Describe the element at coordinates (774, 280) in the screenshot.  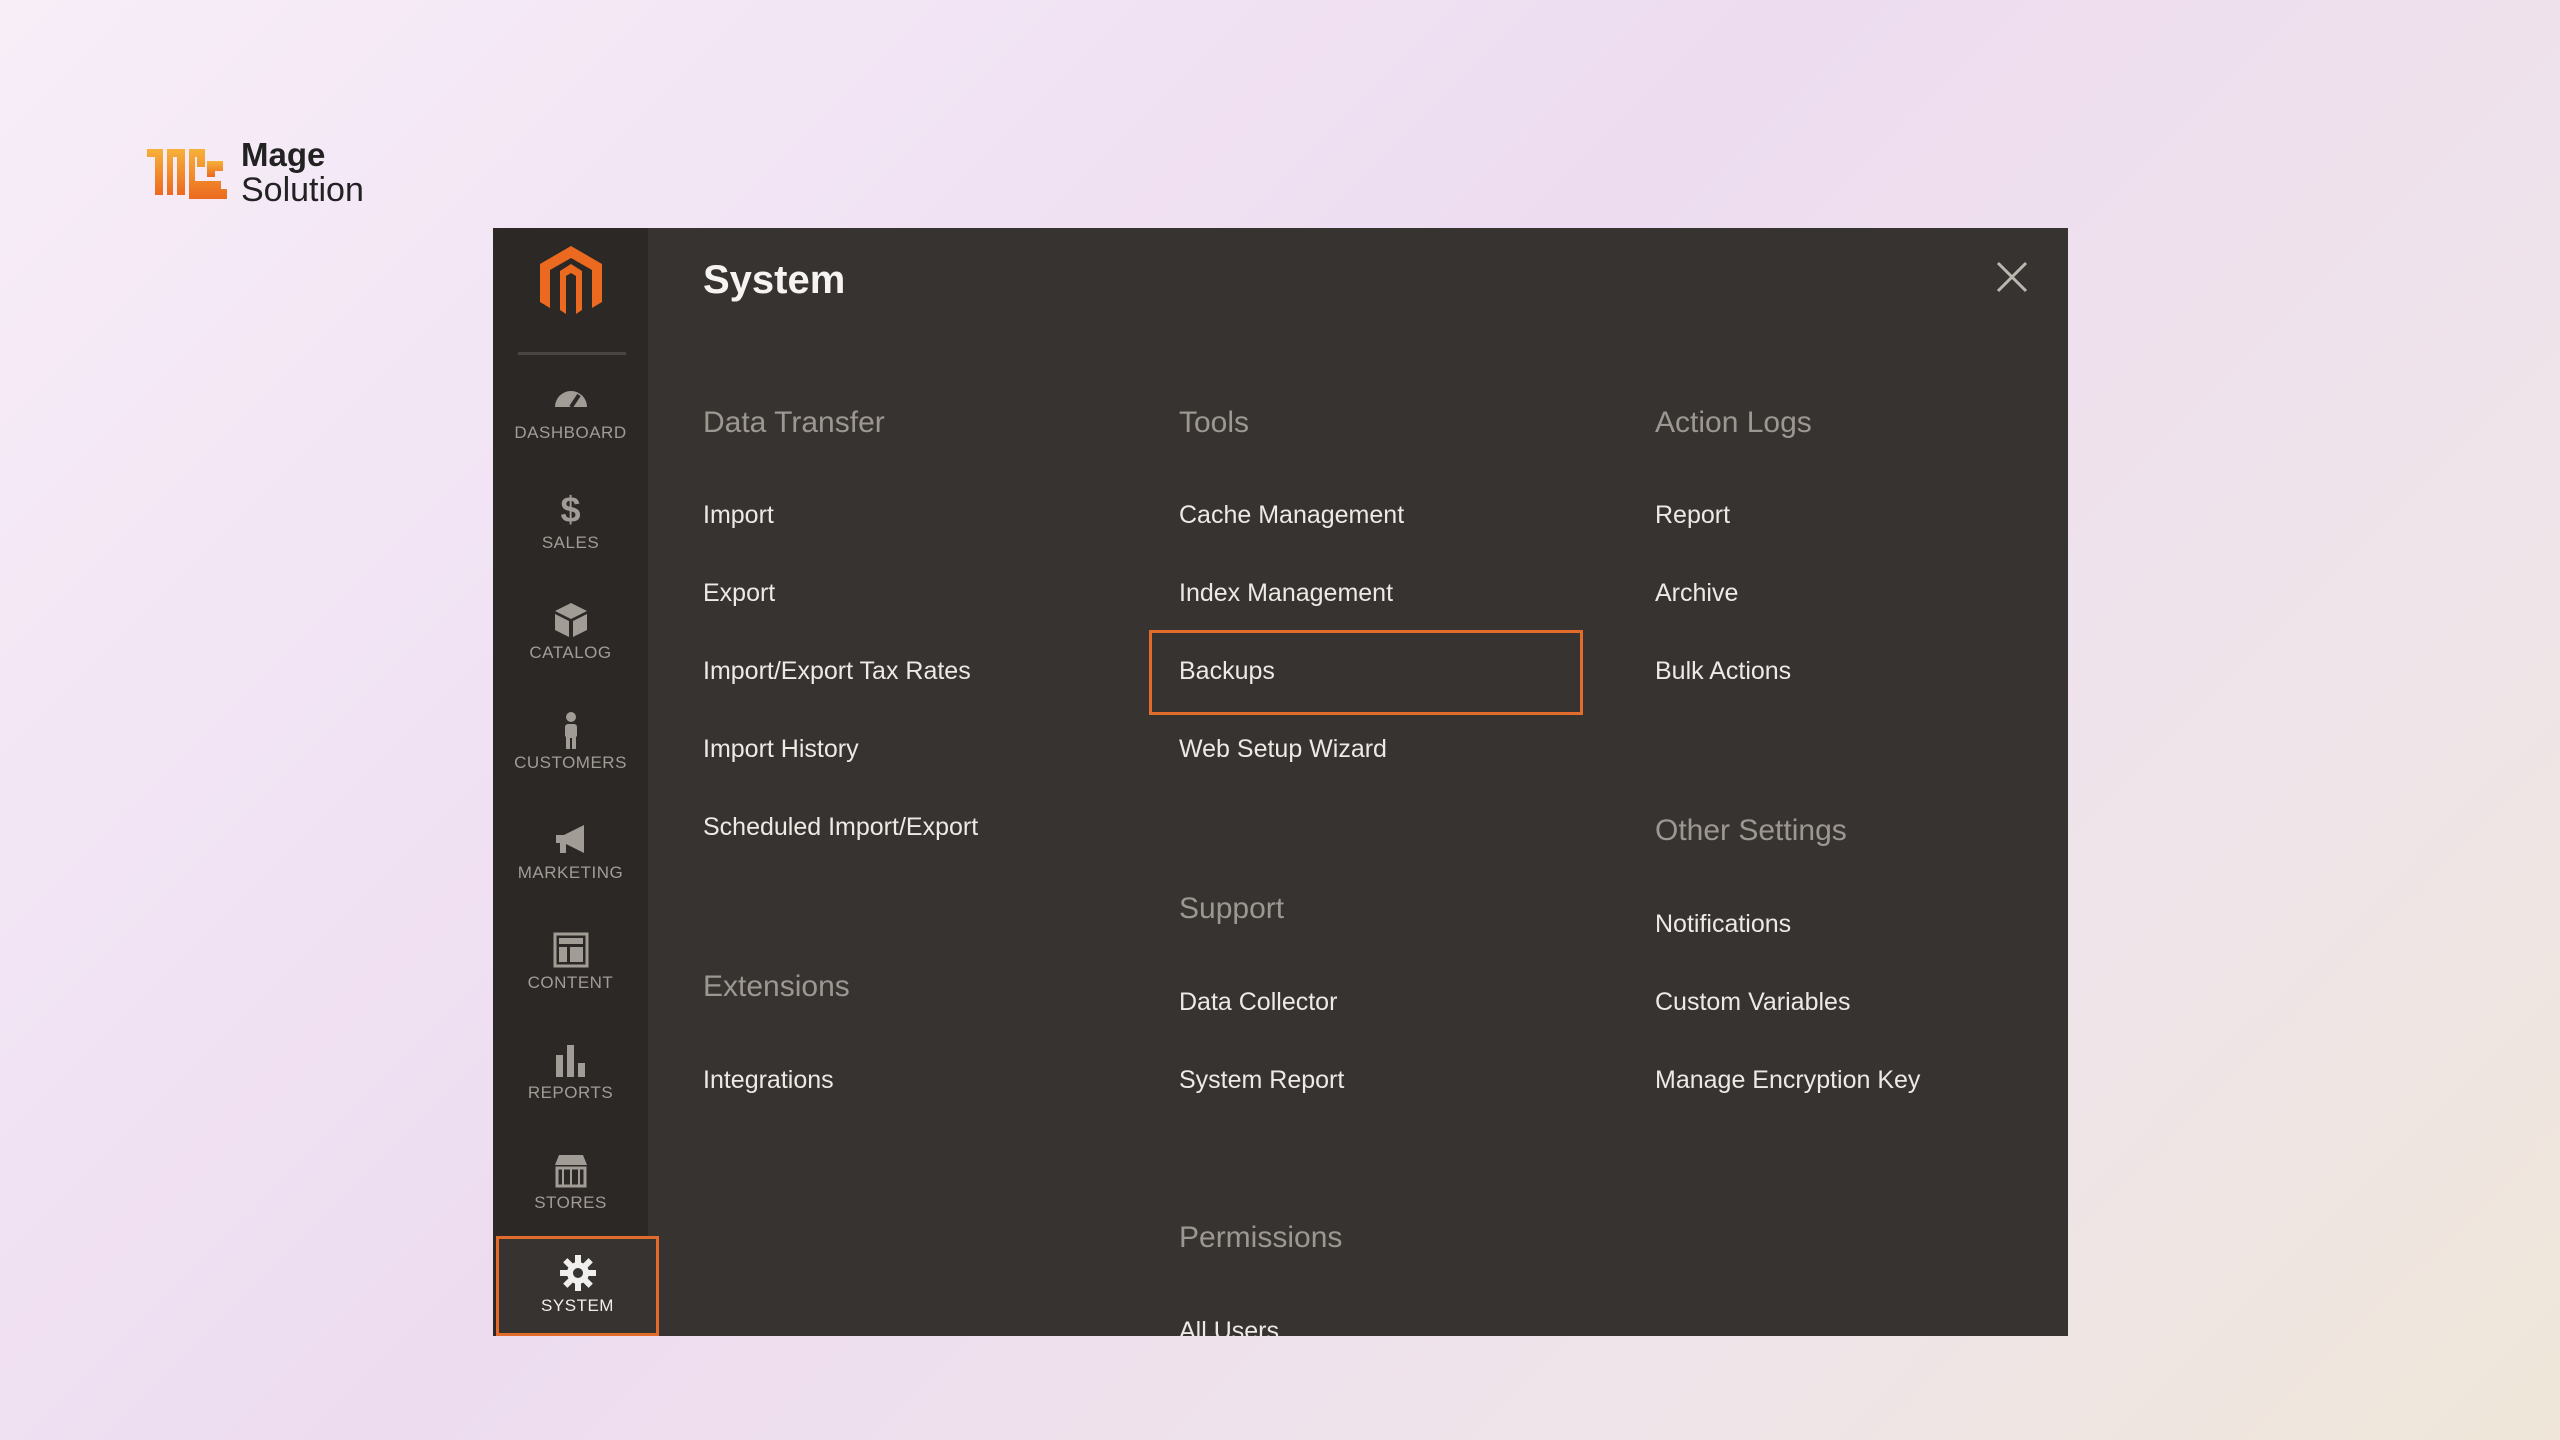
I see `panel-title: System` at that location.